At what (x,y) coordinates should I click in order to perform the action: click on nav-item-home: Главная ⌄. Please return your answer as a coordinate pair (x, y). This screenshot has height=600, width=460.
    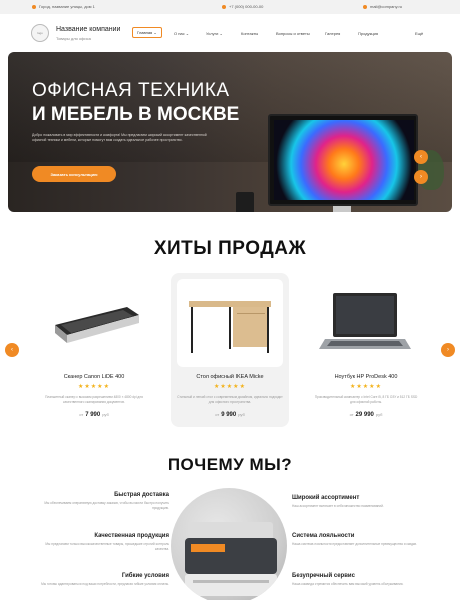
    Looking at the image, I should click on (147, 32).